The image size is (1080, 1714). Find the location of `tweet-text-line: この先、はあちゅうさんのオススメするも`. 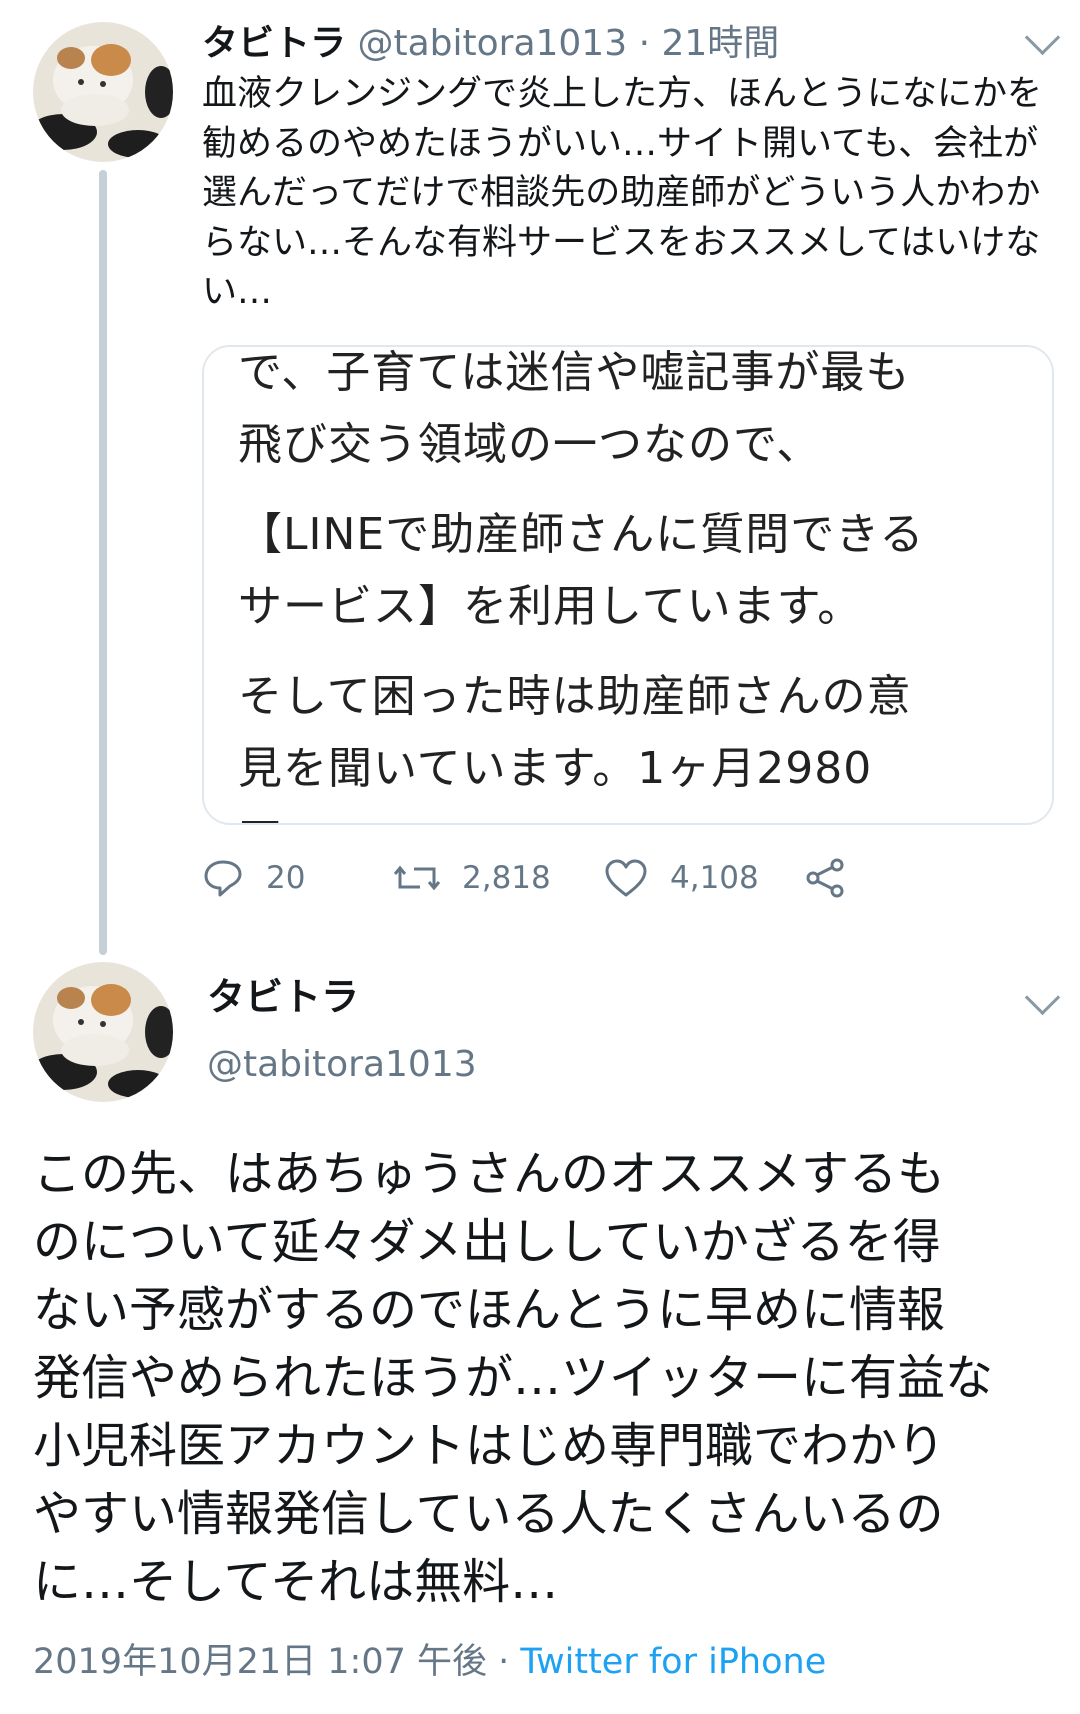

tweet-text-line: この先、はあちゅうさんのオススメするも is located at coordinates (489, 1174).